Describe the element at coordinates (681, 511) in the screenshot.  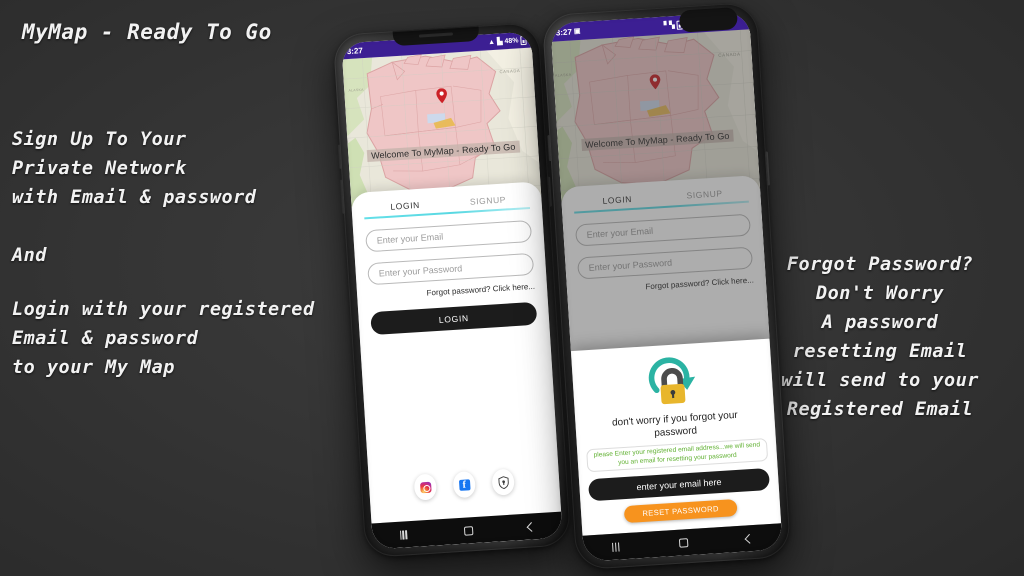
I see `reset-password-button: RESET PASSWORD` at that location.